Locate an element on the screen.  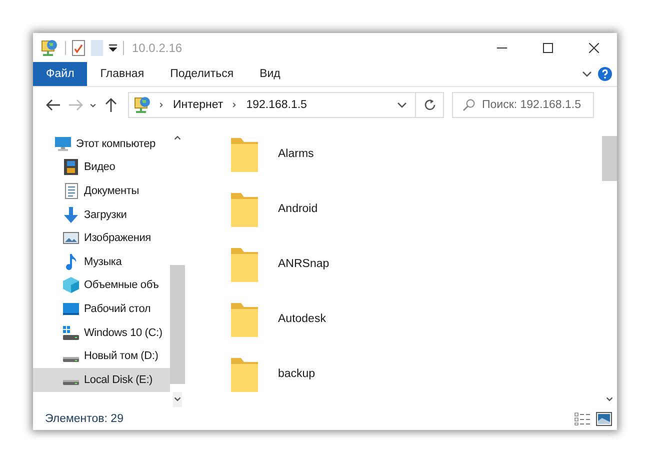
back-arrow-icon is located at coordinates (53, 105).